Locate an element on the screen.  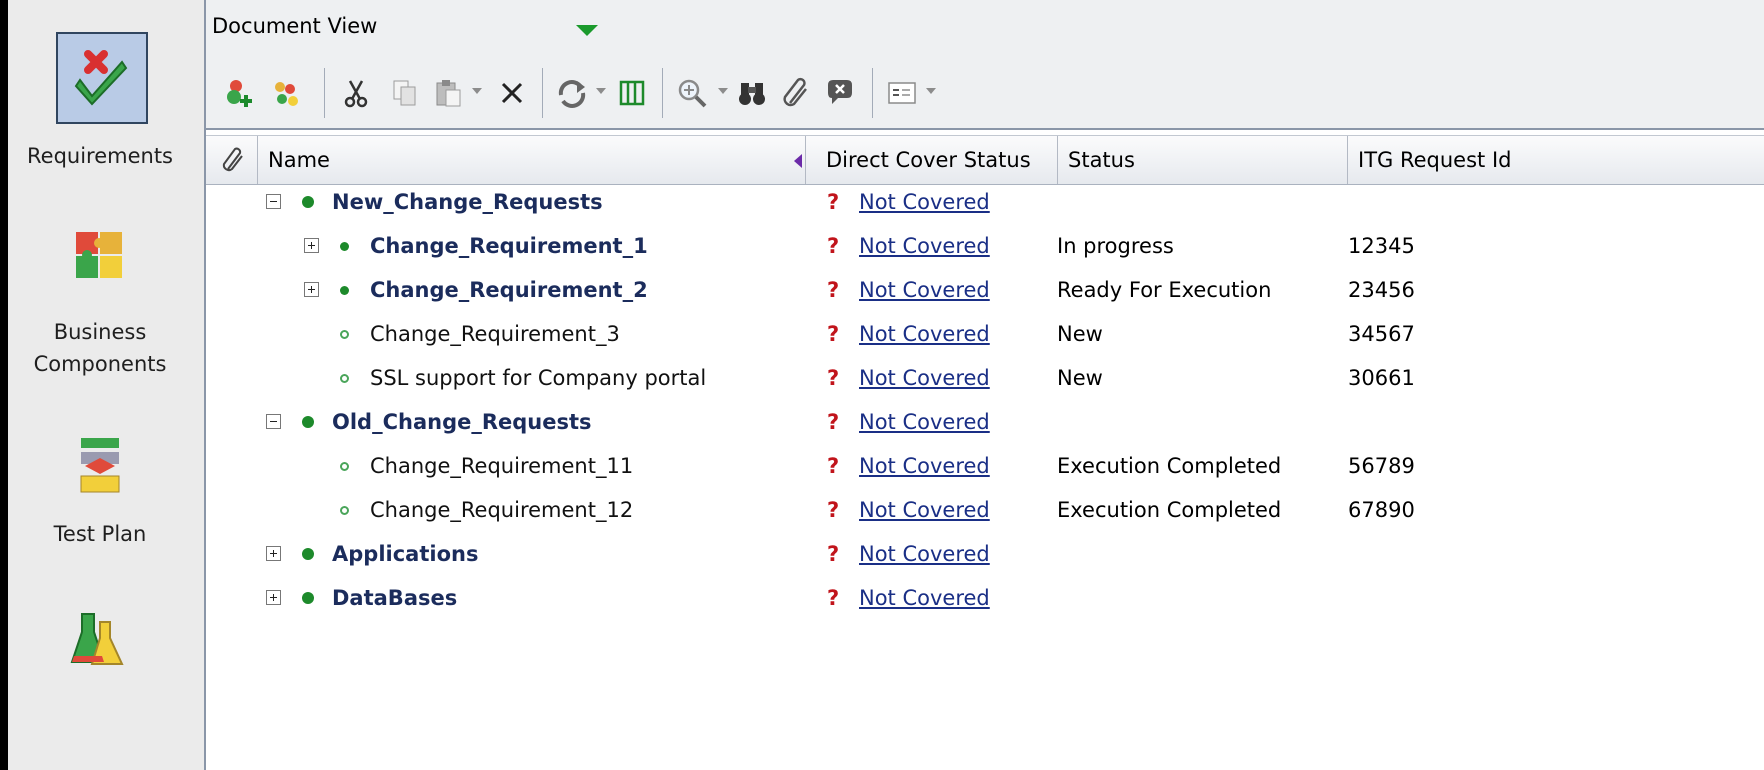
sidebar-item-test-plan: Test Plan is located at coordinates (100, 495).